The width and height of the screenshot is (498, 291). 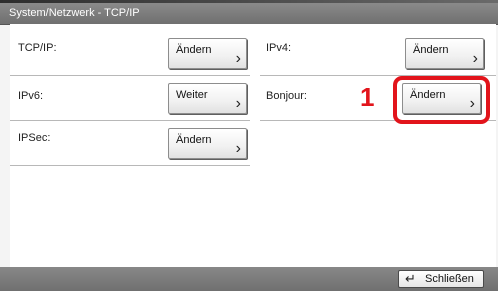 What do you see at coordinates (449, 279) in the screenshot?
I see `close-label: Schließen` at bounding box center [449, 279].